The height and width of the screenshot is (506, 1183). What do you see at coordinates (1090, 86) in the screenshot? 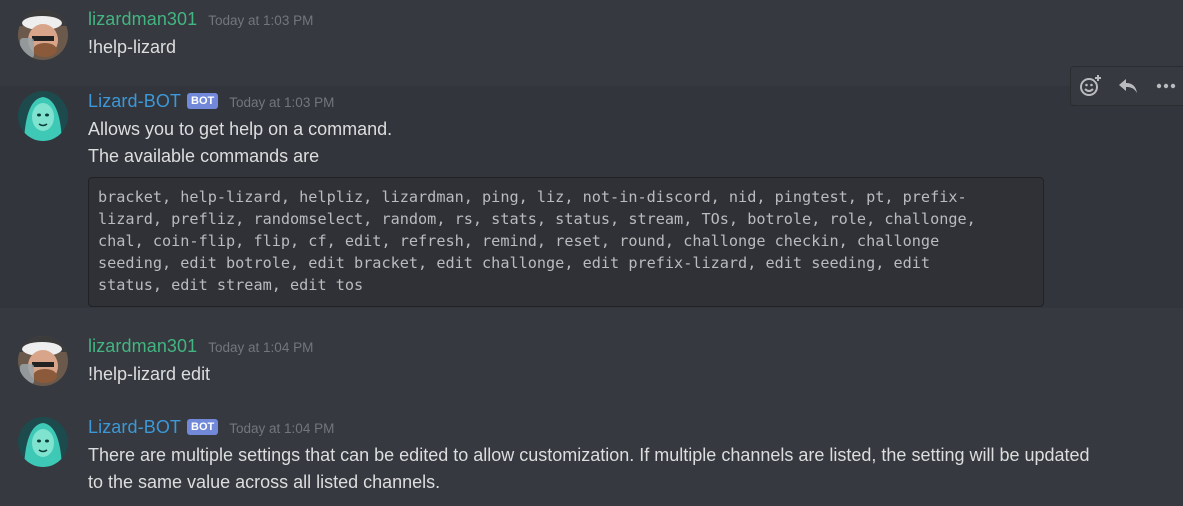
I see `add-reaction-icon` at bounding box center [1090, 86].